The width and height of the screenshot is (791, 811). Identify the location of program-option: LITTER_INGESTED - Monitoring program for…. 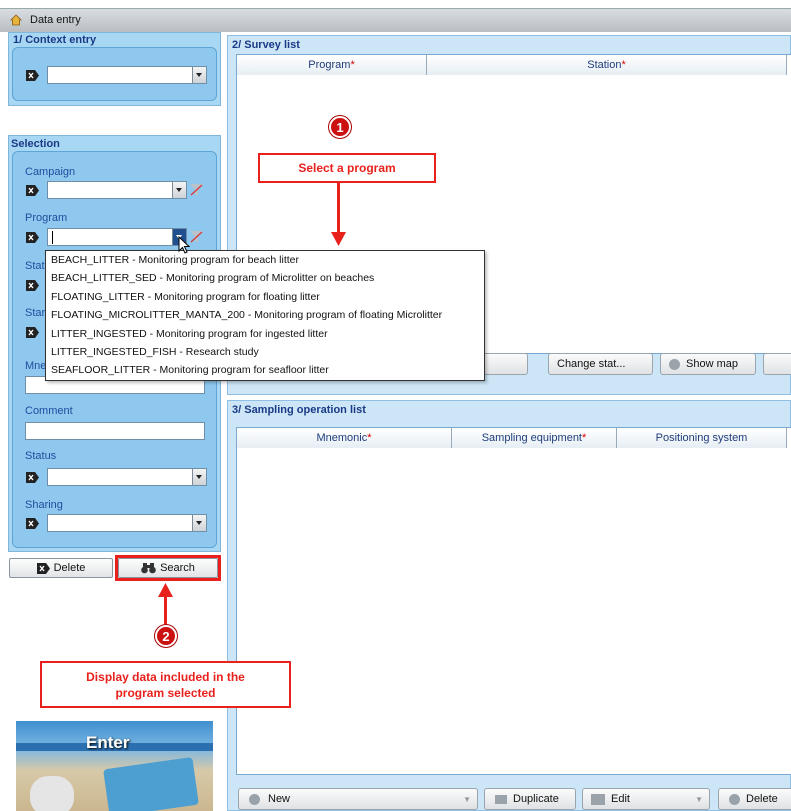
(265, 334).